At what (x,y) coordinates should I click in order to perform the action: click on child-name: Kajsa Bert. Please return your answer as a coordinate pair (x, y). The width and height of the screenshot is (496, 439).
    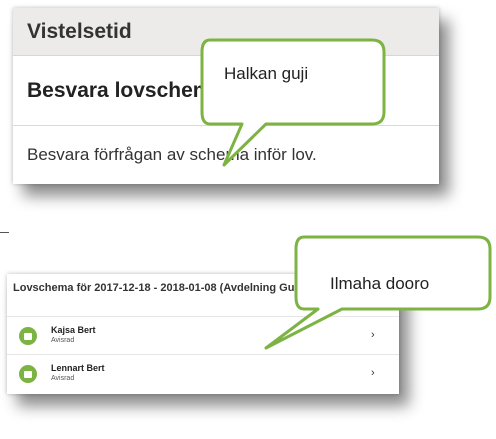
    Looking at the image, I should click on (73, 330).